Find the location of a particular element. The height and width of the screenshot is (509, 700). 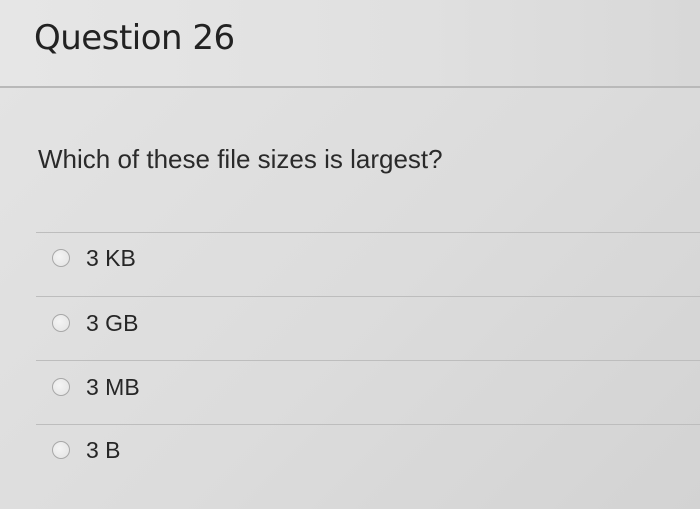

answer-label: 3 MB is located at coordinates (113, 386).